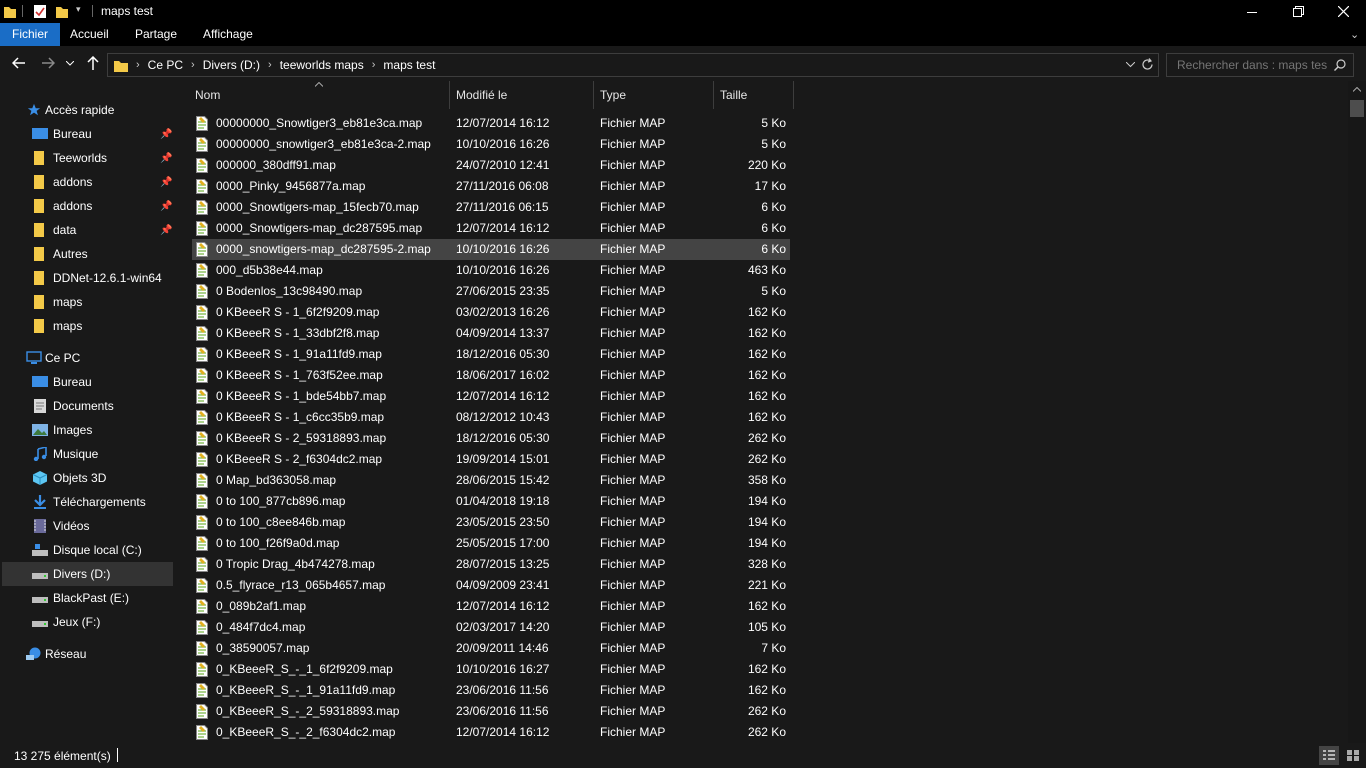 This screenshot has width=1366, height=768. I want to click on tiles-view-button, so click(1353, 755).